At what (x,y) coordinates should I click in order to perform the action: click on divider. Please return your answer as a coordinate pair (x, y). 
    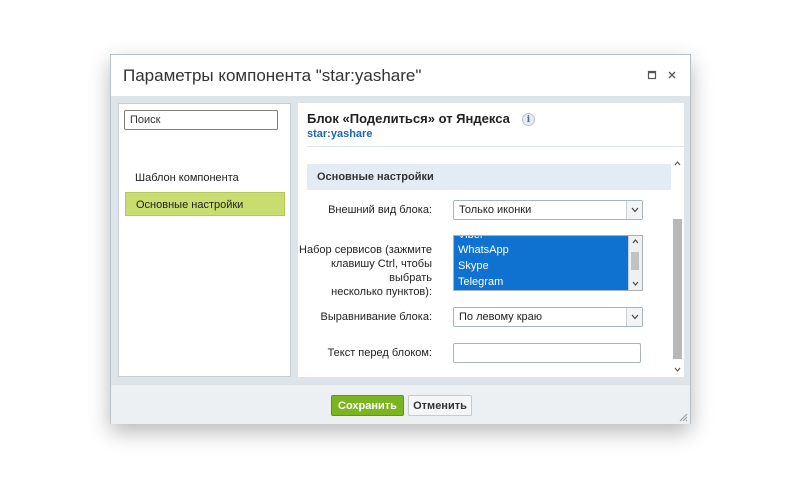
    Looking at the image, I should click on (495, 146).